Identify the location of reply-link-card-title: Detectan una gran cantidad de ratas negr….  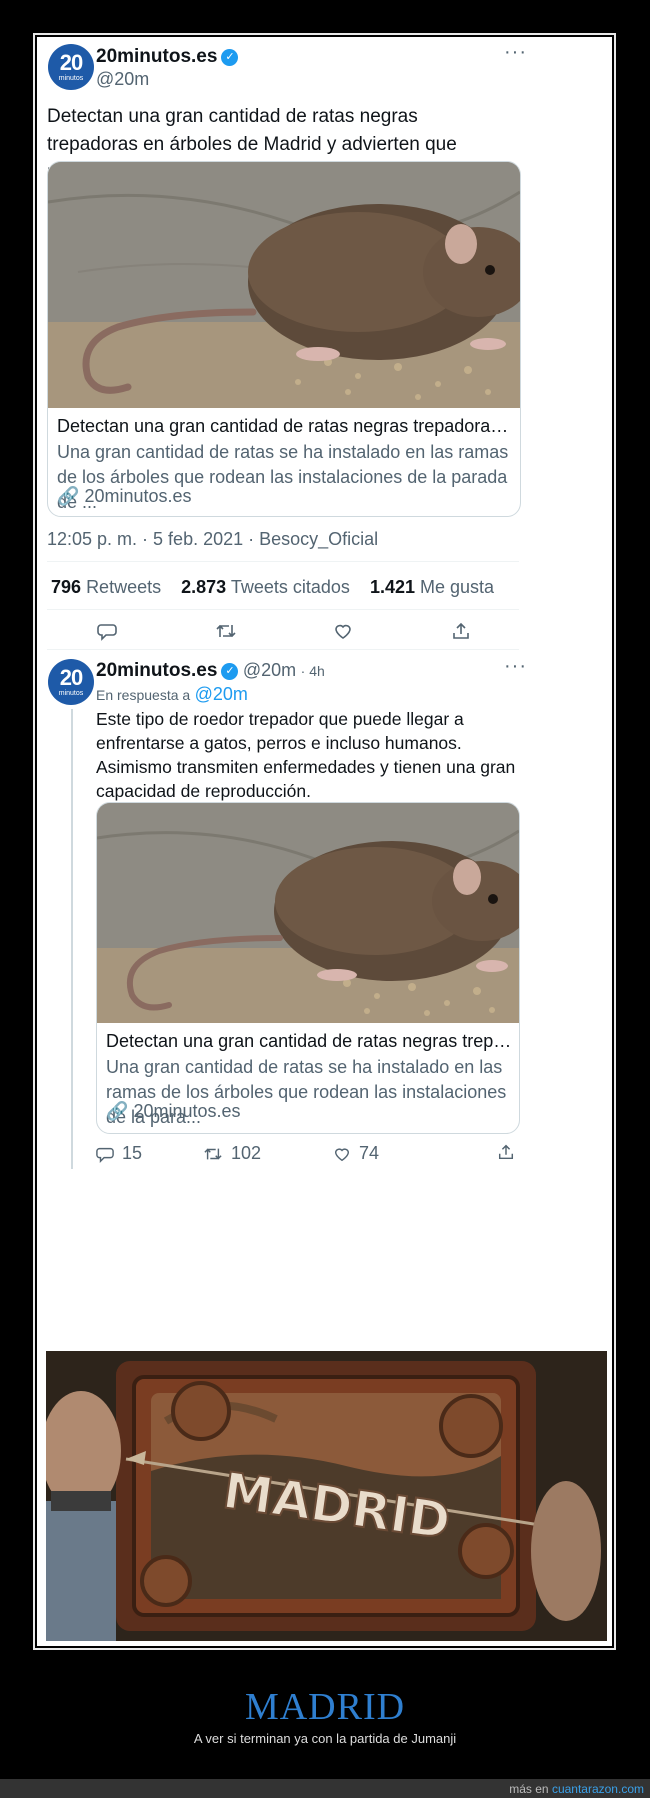
(309, 1041).